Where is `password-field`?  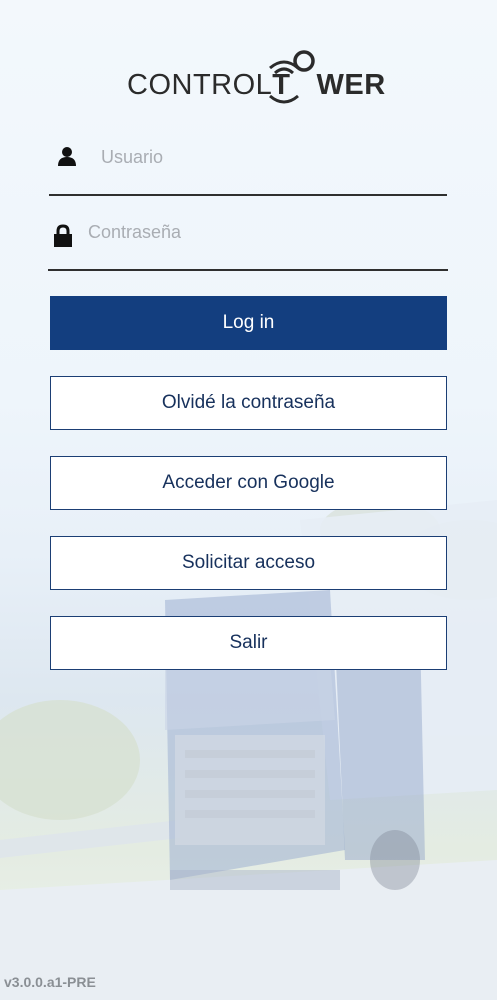 password-field is located at coordinates (248, 241).